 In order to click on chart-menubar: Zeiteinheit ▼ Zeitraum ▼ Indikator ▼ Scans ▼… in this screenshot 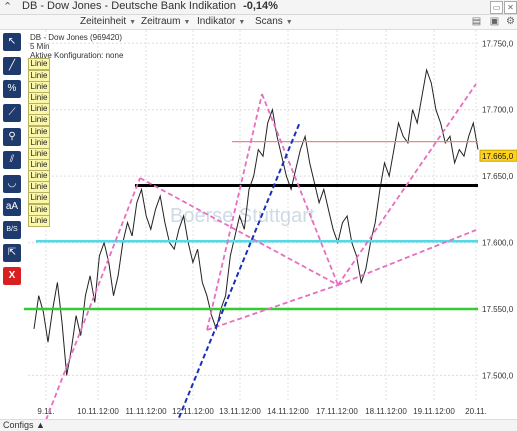, I will do `click(258, 22)`.